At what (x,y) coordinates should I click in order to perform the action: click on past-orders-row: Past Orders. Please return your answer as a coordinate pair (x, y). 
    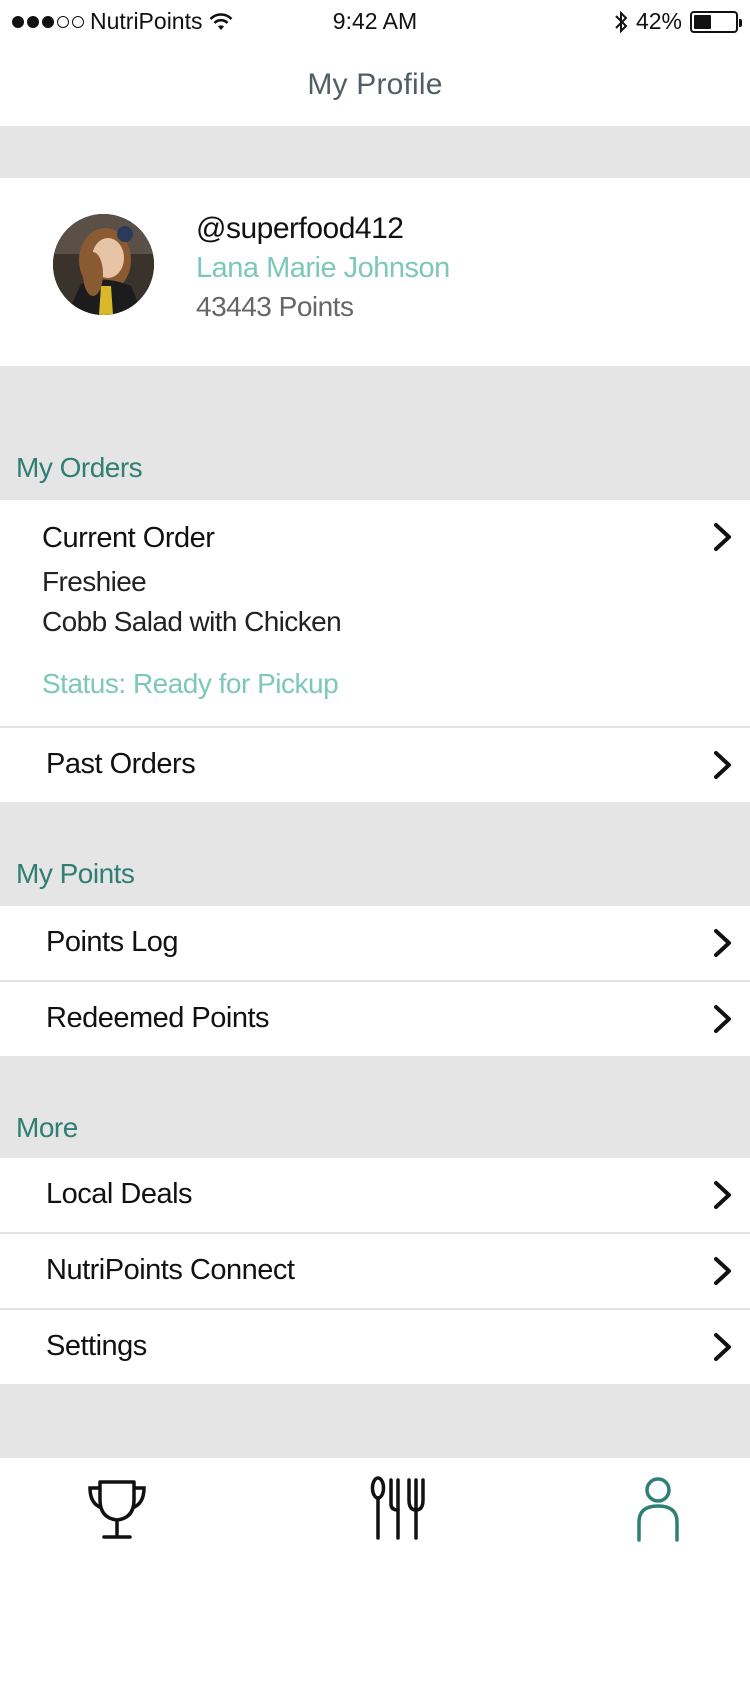
    Looking at the image, I should click on (375, 765).